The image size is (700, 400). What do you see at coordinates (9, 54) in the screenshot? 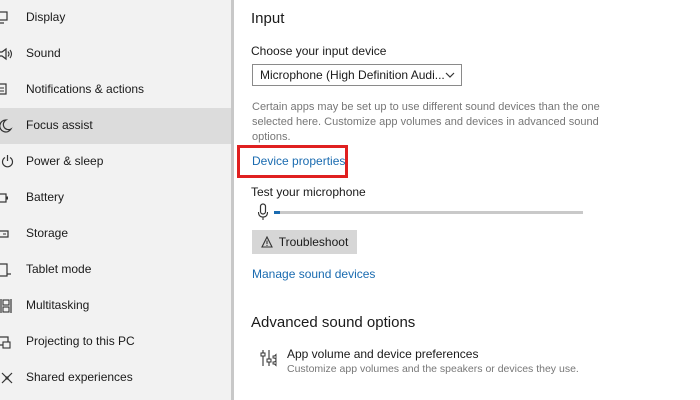
I see `speaker-icon` at bounding box center [9, 54].